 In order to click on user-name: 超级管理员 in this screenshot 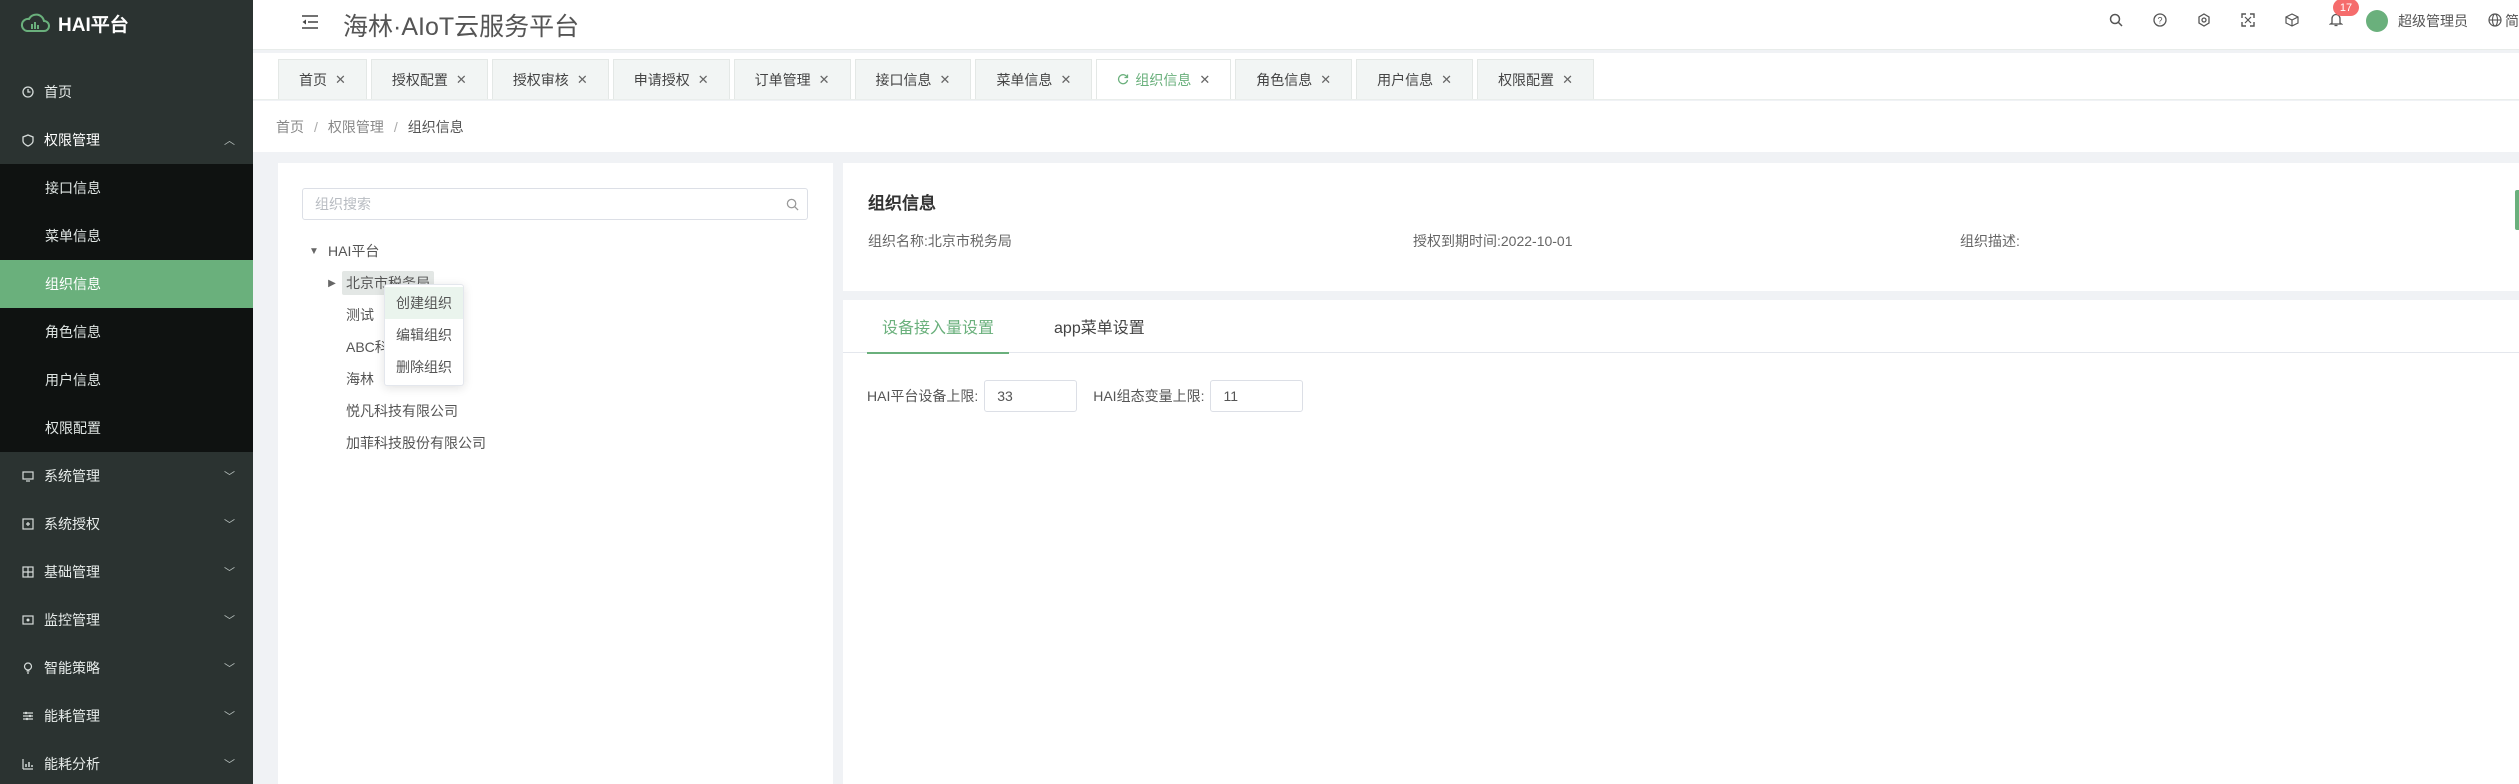, I will do `click(2433, 21)`.